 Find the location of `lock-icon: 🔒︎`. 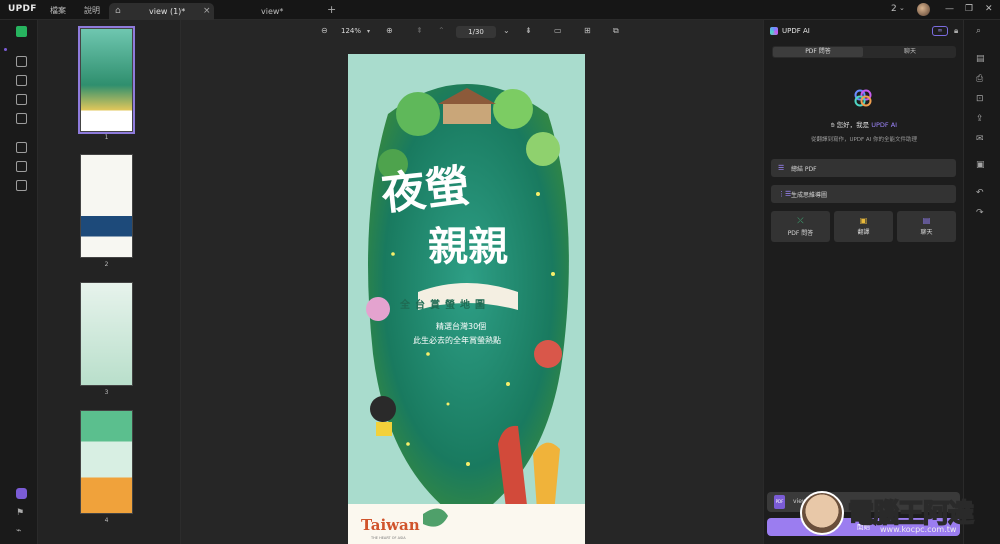

lock-icon: 🔒︎ is located at coordinates (956, 31).